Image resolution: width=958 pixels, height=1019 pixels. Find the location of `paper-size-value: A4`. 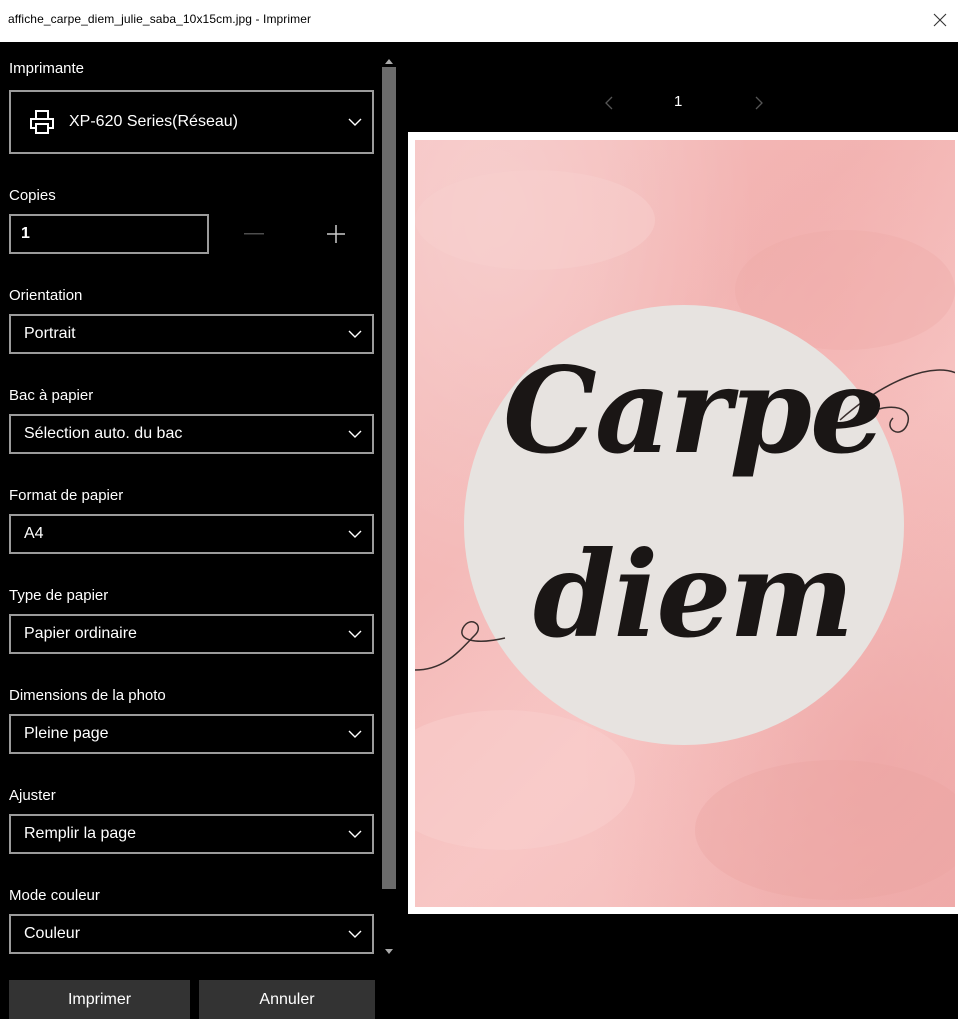

paper-size-value: A4 is located at coordinates (34, 533).